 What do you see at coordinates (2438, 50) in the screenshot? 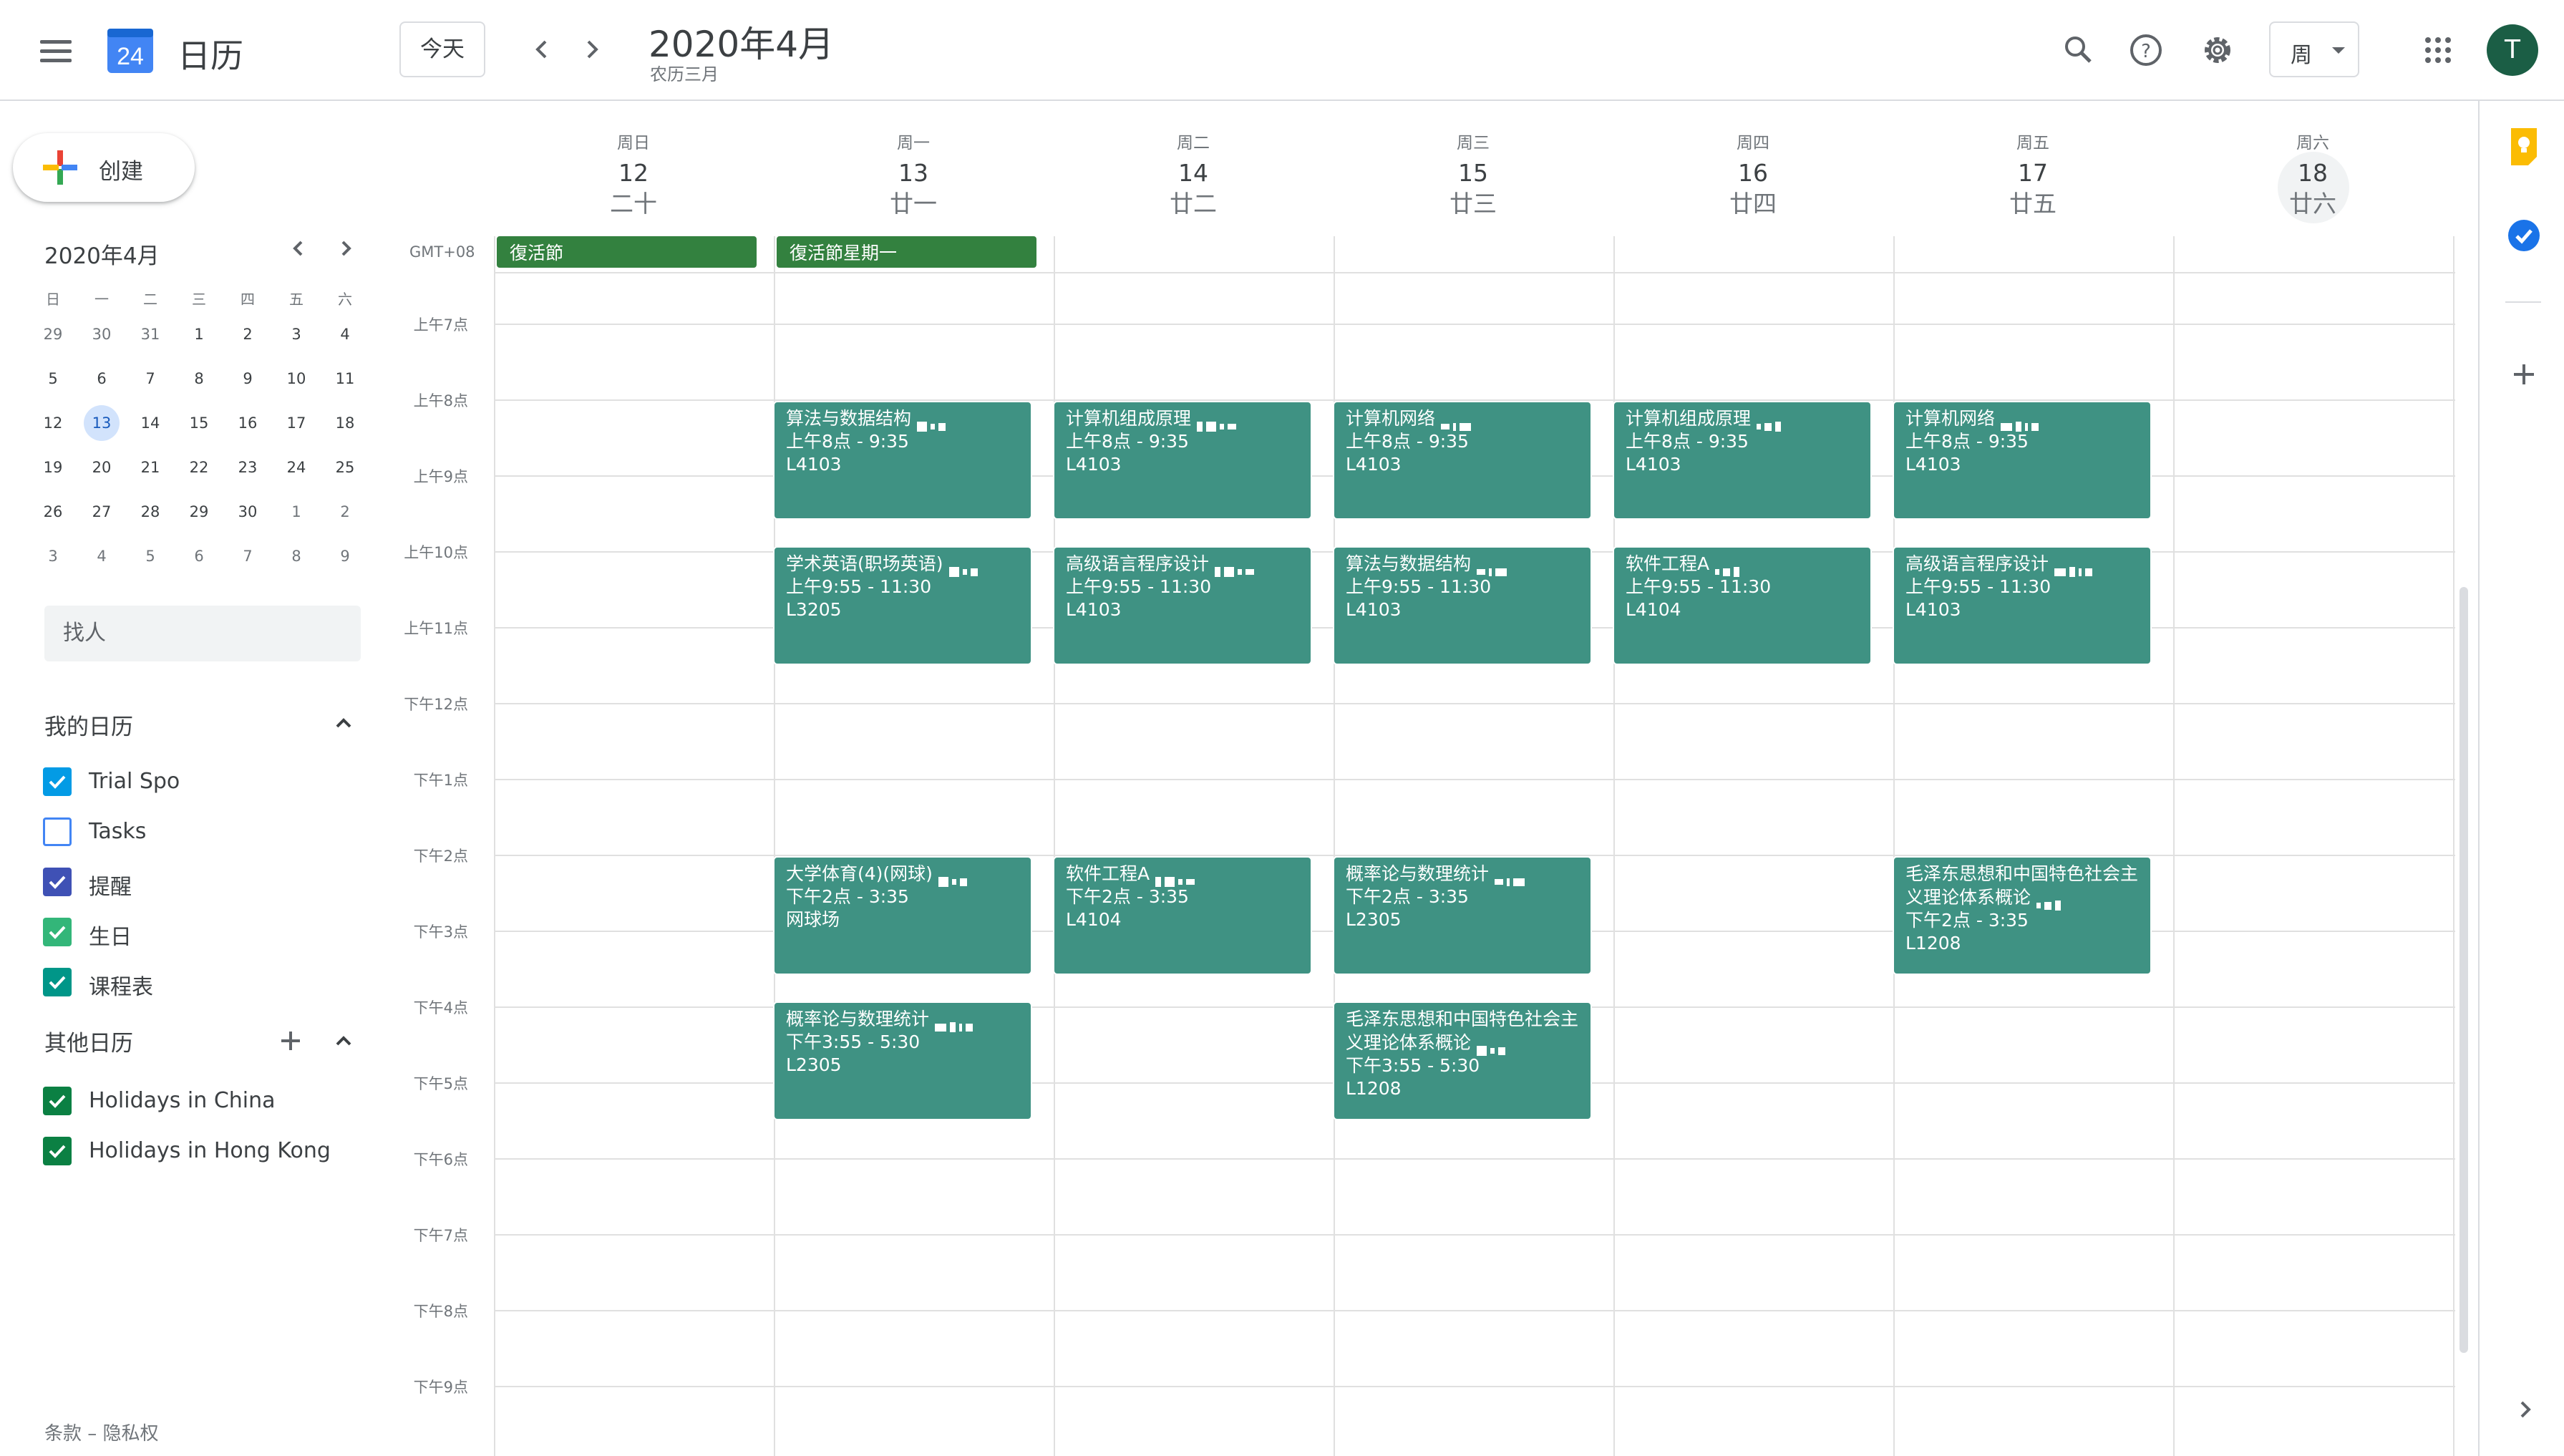
I see `google-apps-button` at bounding box center [2438, 50].